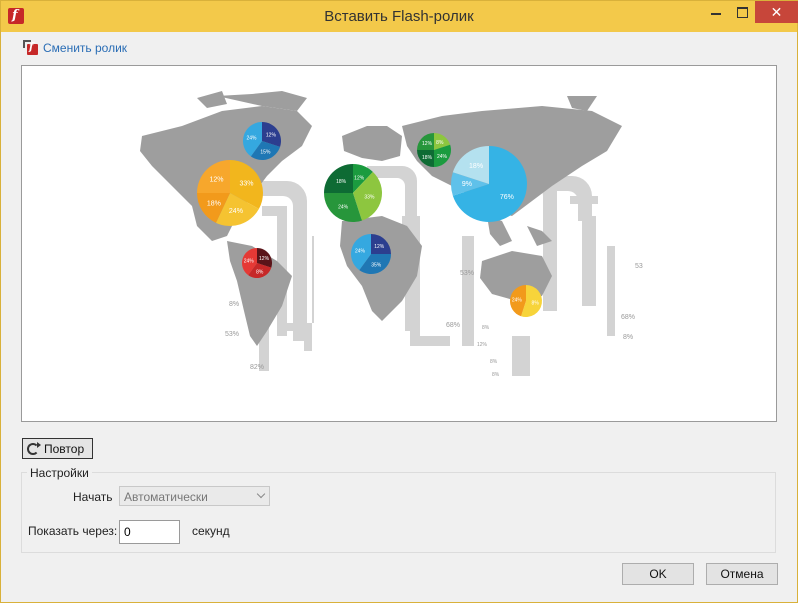 Image resolution: width=798 pixels, height=603 pixels. Describe the element at coordinates (371, 254) in the screenshot. I see `pie-africa: 12% 35% 24%` at that location.